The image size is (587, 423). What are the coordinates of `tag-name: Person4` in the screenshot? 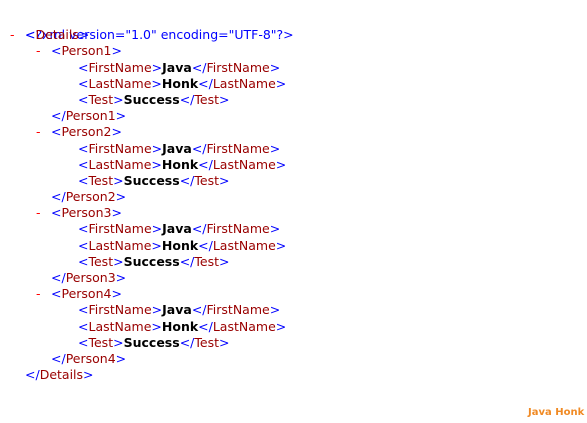 It's located at (90, 358).